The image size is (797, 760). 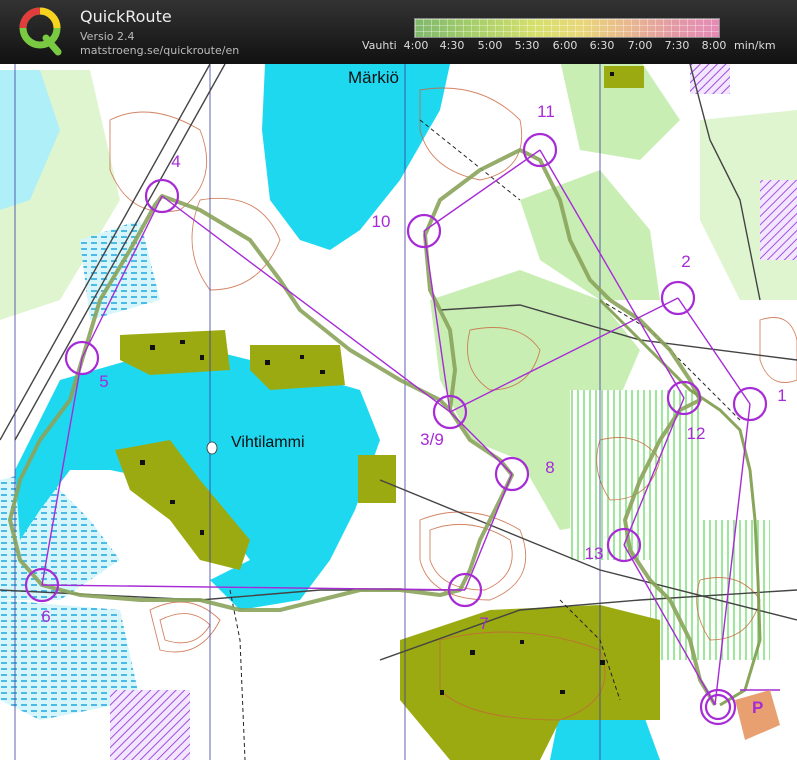 I want to click on pace-tick: 8:00, so click(x=714, y=45).